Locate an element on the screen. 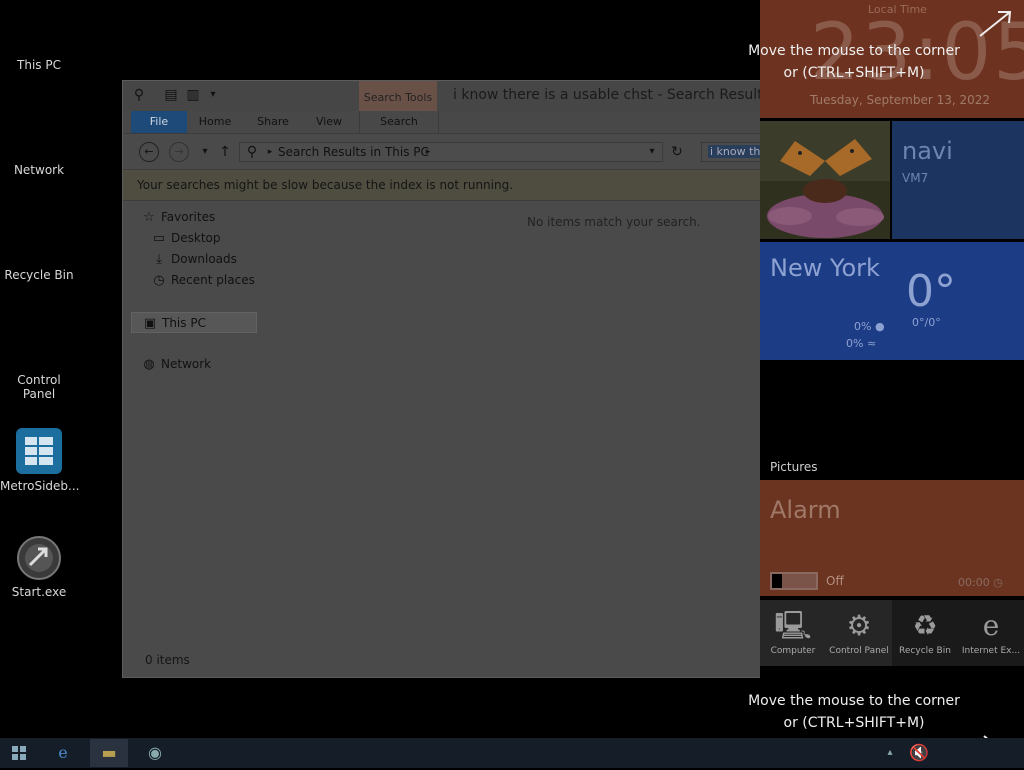  start-exe-icon: ◉ is located at coordinates (155, 752).